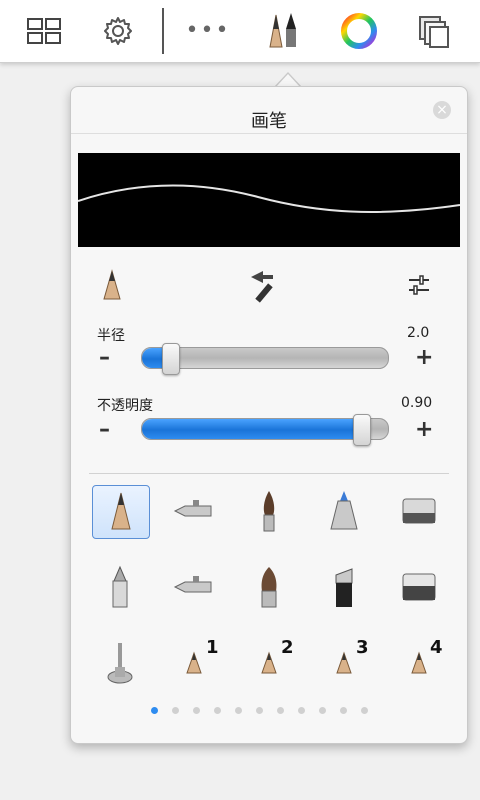 This screenshot has width=480, height=800. What do you see at coordinates (44, 31) in the screenshot?
I see `layout-grid-icon` at bounding box center [44, 31].